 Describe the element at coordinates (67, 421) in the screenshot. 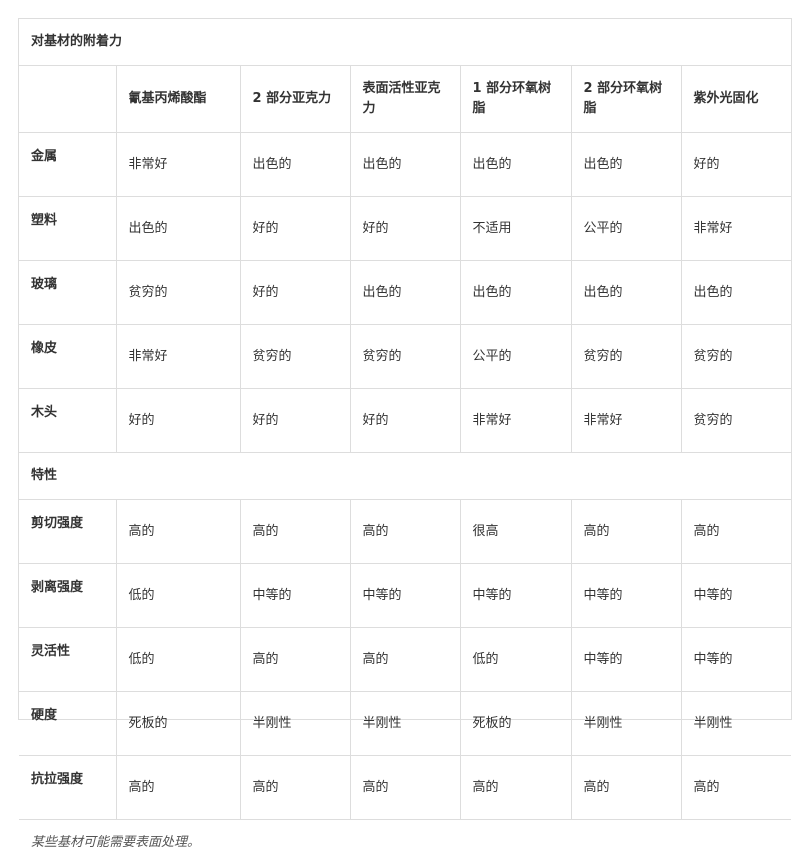

I see `row-label: 木头` at that location.